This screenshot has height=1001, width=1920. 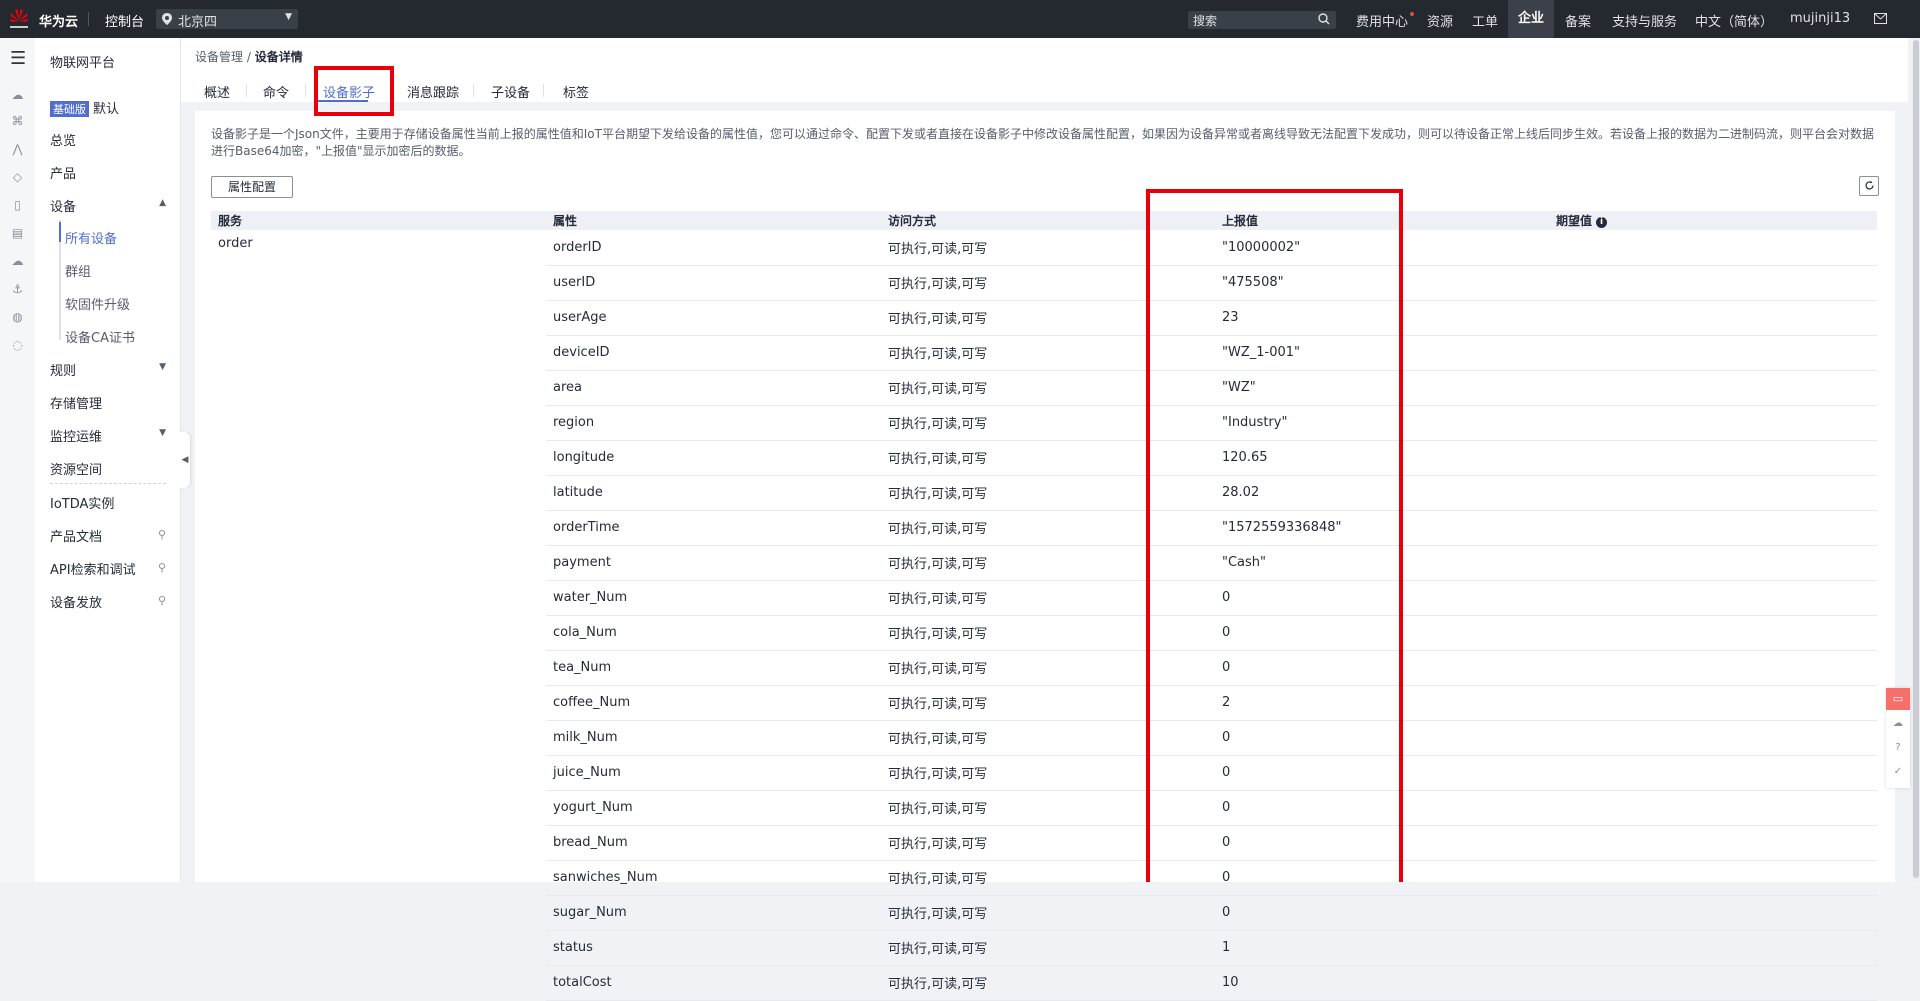 I want to click on page-scrollbar, so click(x=1916, y=460).